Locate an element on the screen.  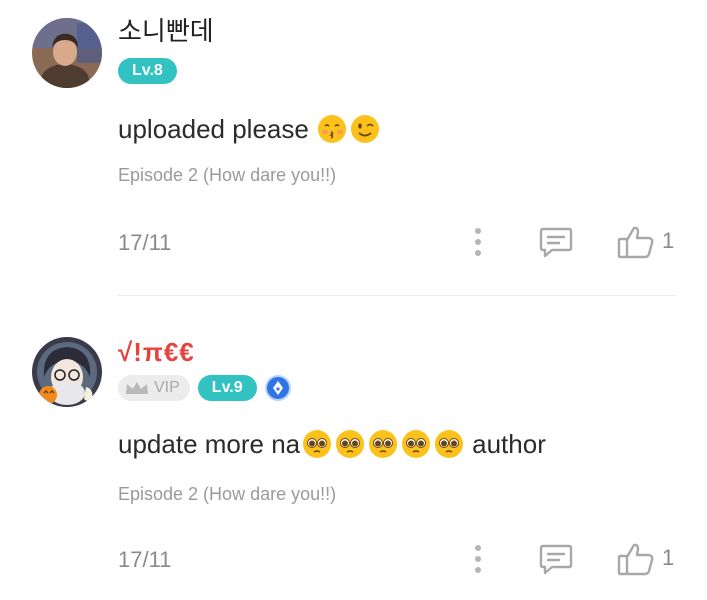
user-badges: VIP Lv.9 is located at coordinates (204, 388).